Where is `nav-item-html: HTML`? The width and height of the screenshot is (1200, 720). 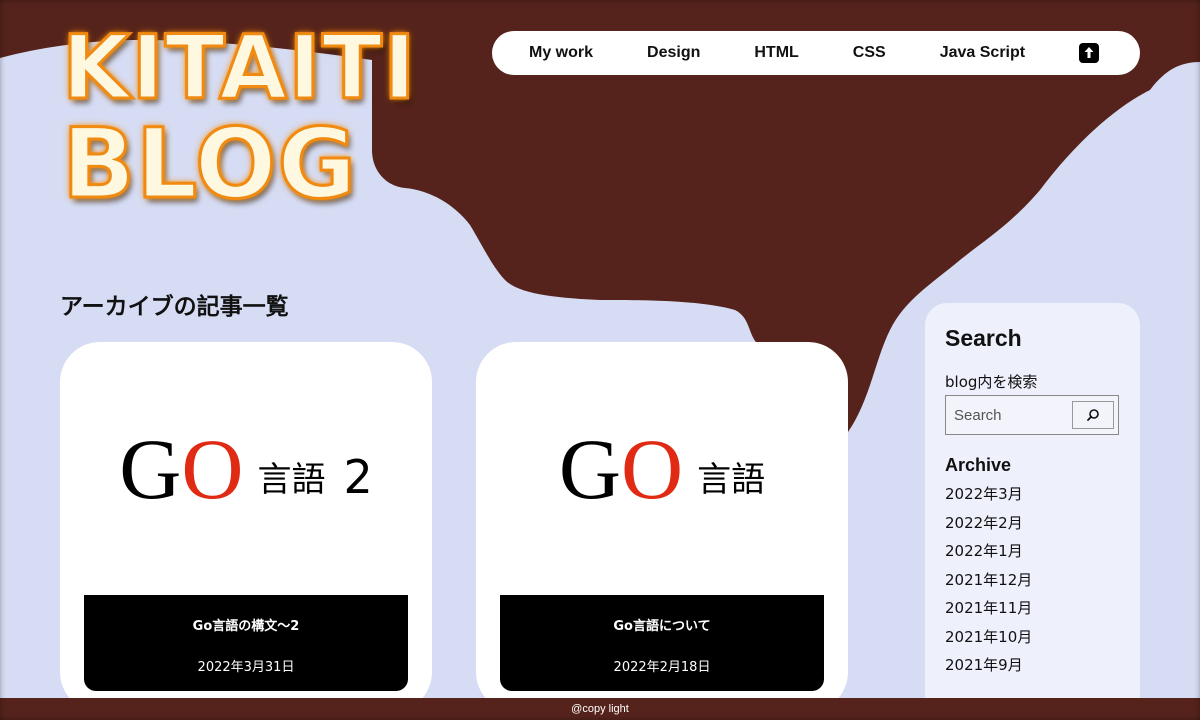
nav-item-html: HTML is located at coordinates (776, 53).